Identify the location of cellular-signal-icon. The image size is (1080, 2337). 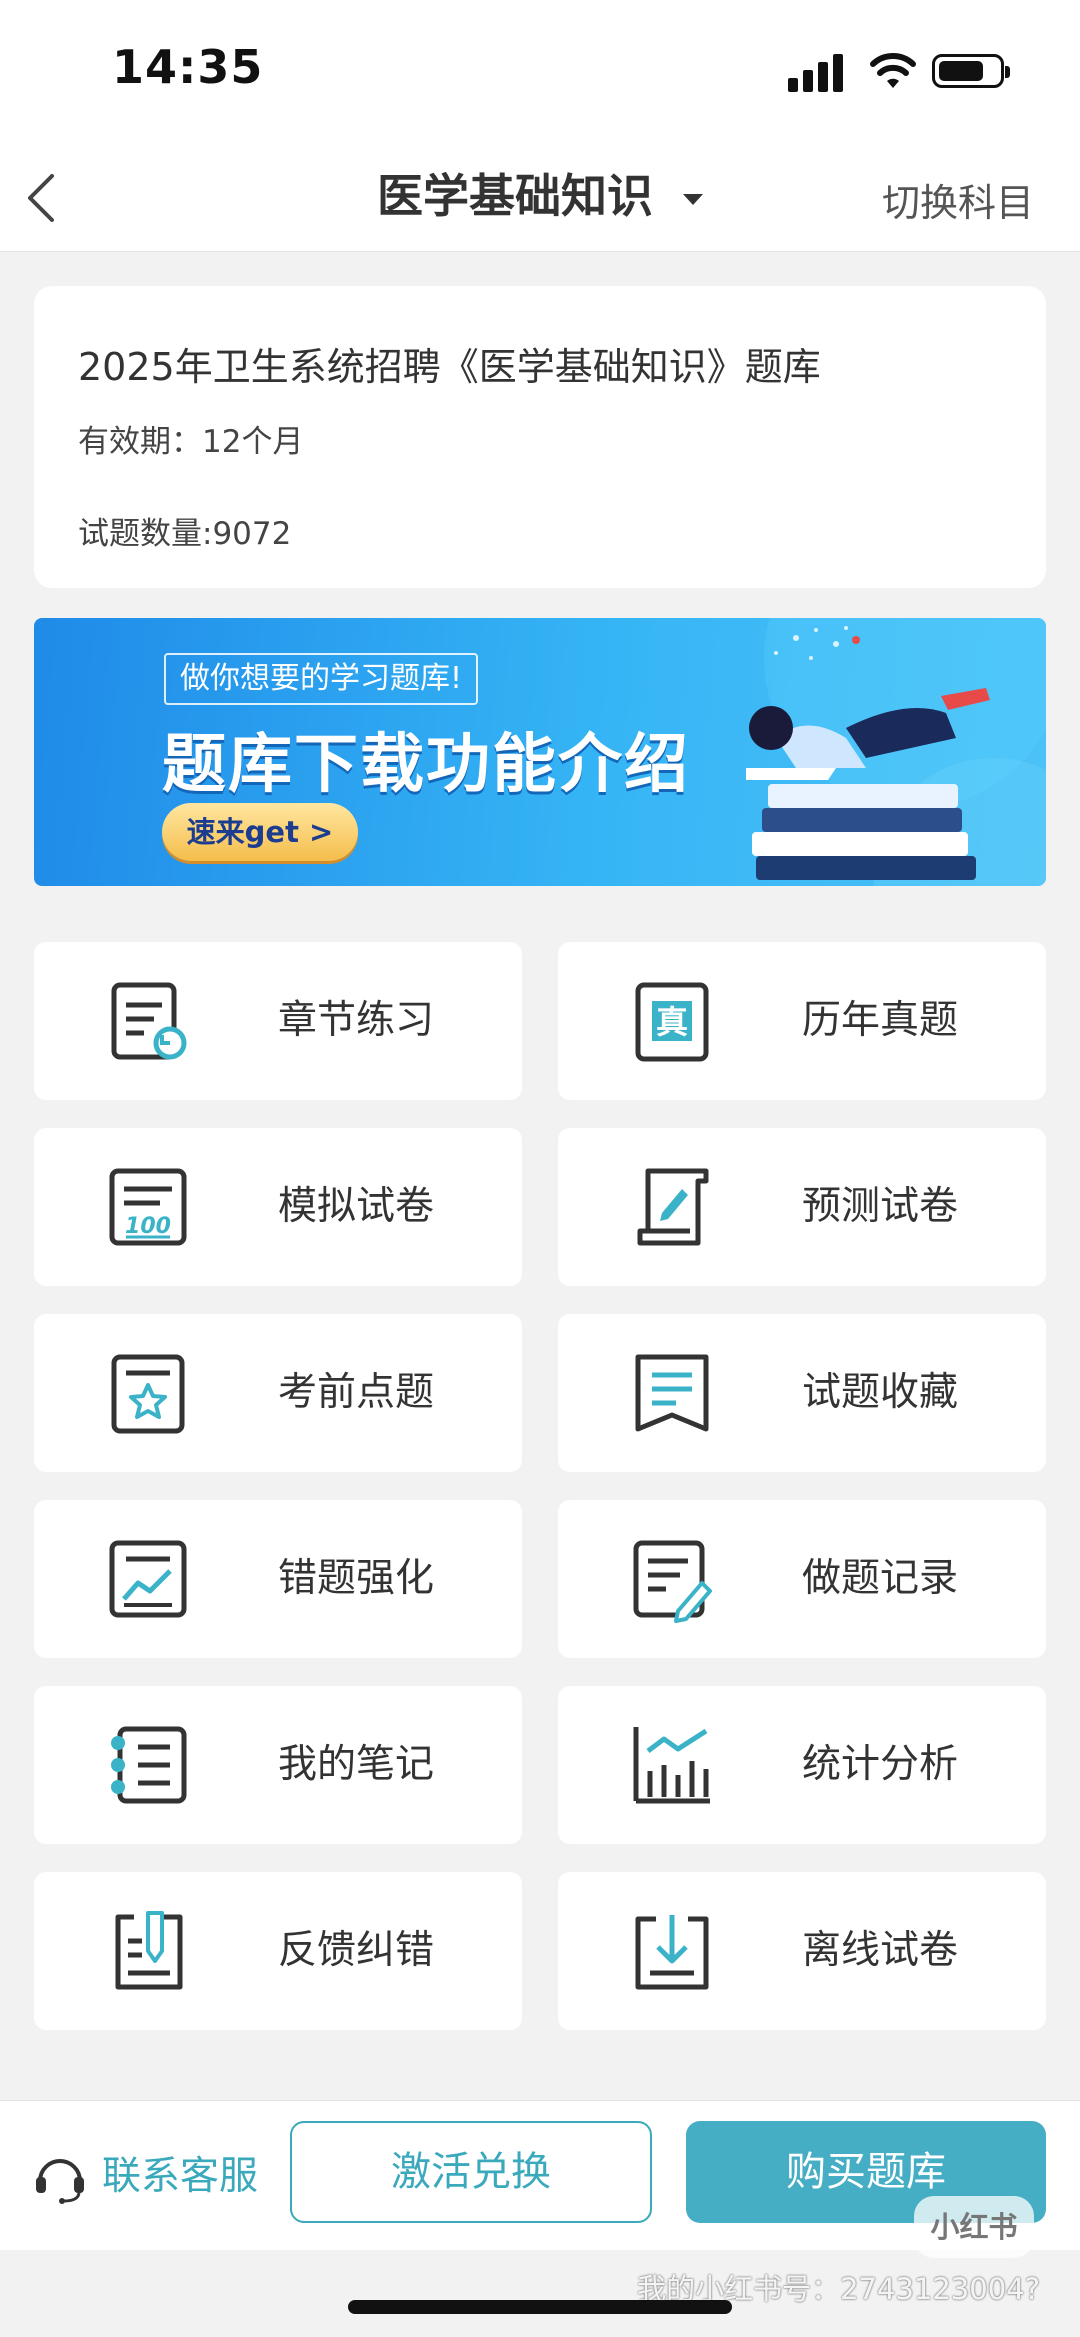
(818, 72).